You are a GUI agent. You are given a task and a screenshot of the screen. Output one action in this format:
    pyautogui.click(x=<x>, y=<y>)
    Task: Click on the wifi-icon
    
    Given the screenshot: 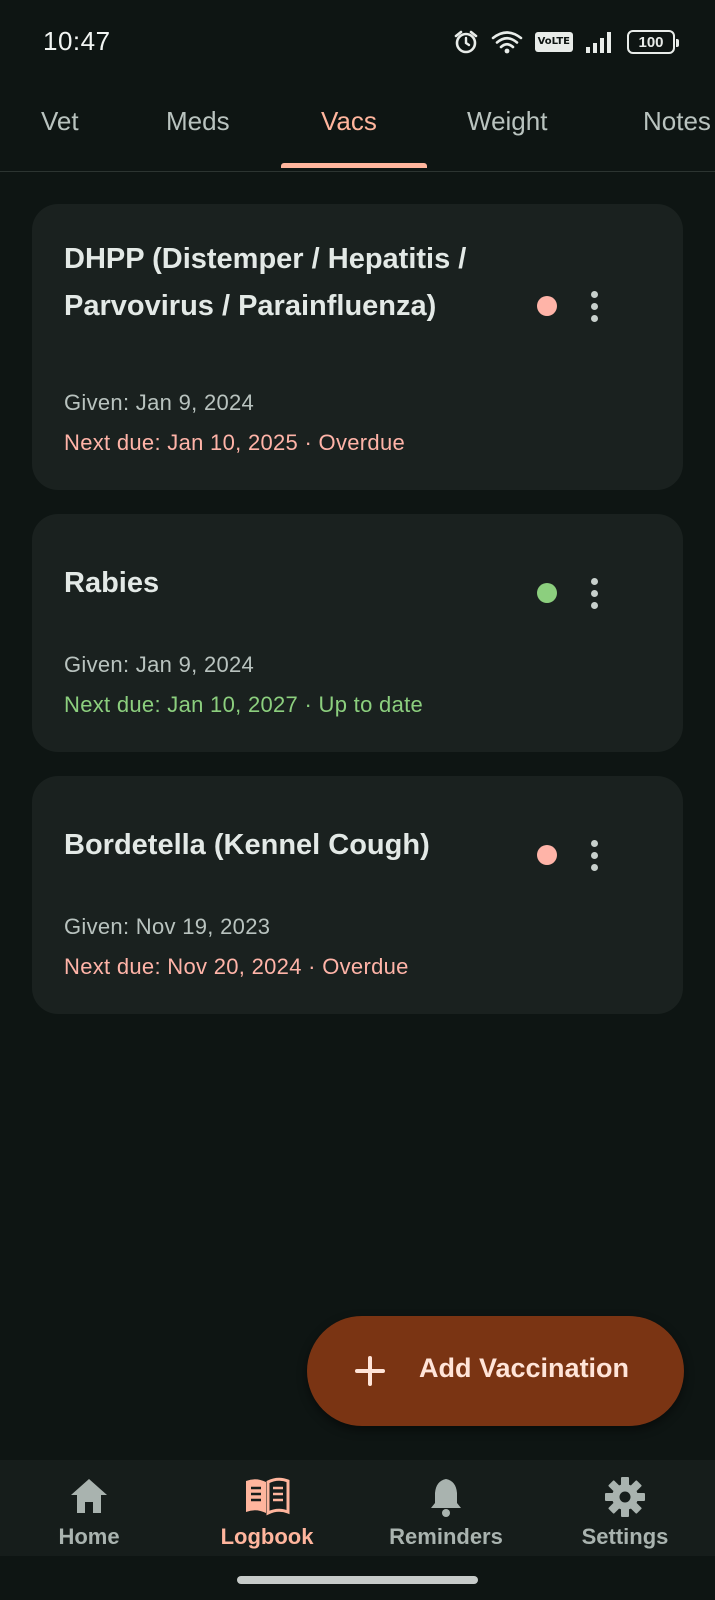 What is the action you would take?
    pyautogui.click(x=507, y=42)
    